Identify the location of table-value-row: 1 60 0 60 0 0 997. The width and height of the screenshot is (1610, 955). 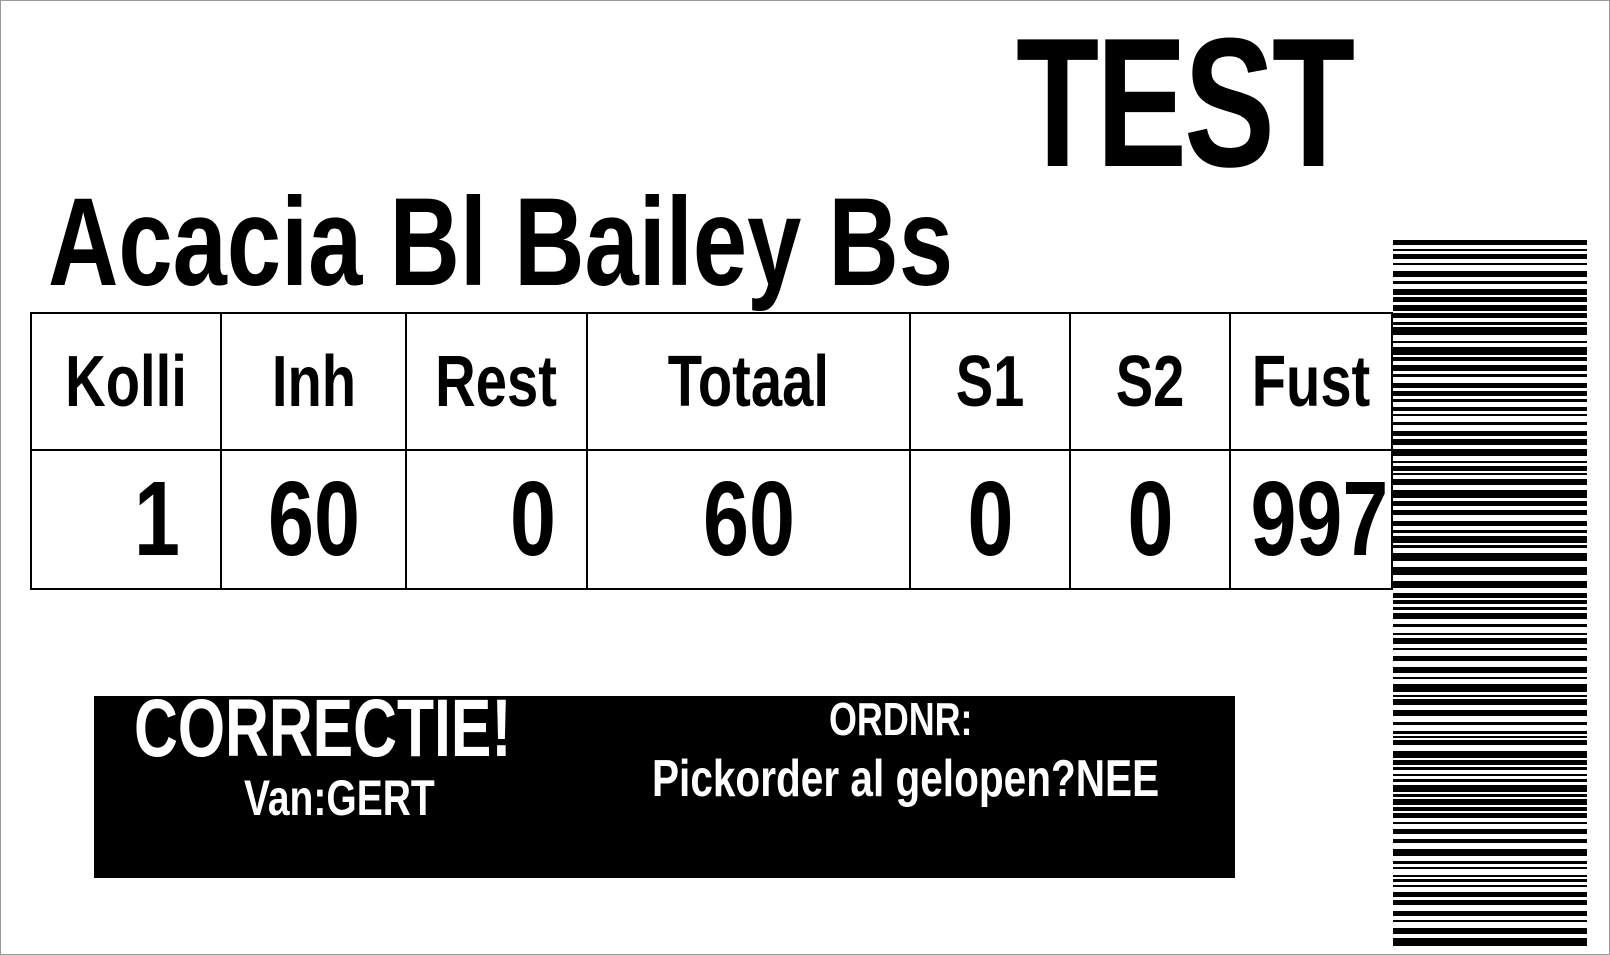
(711, 519).